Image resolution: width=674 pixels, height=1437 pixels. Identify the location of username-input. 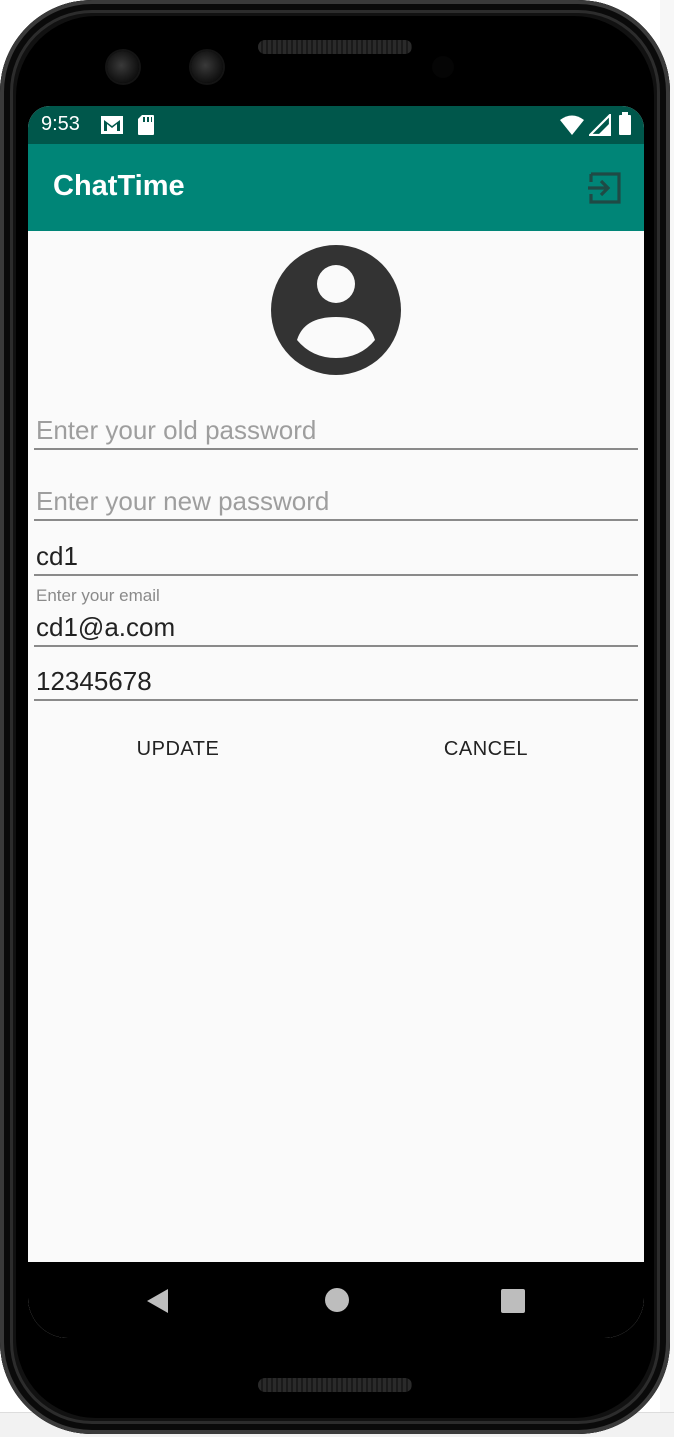
(337, 556).